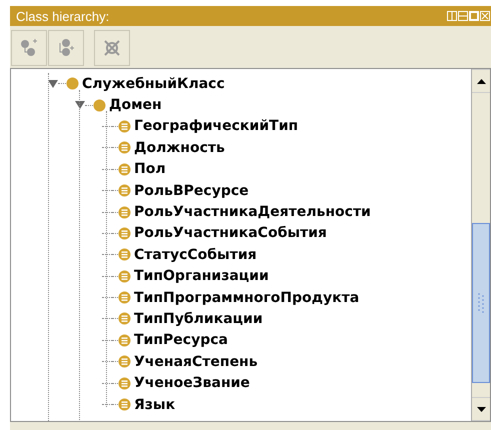  What do you see at coordinates (29, 48) in the screenshot?
I see `add-subclass-icon` at bounding box center [29, 48].